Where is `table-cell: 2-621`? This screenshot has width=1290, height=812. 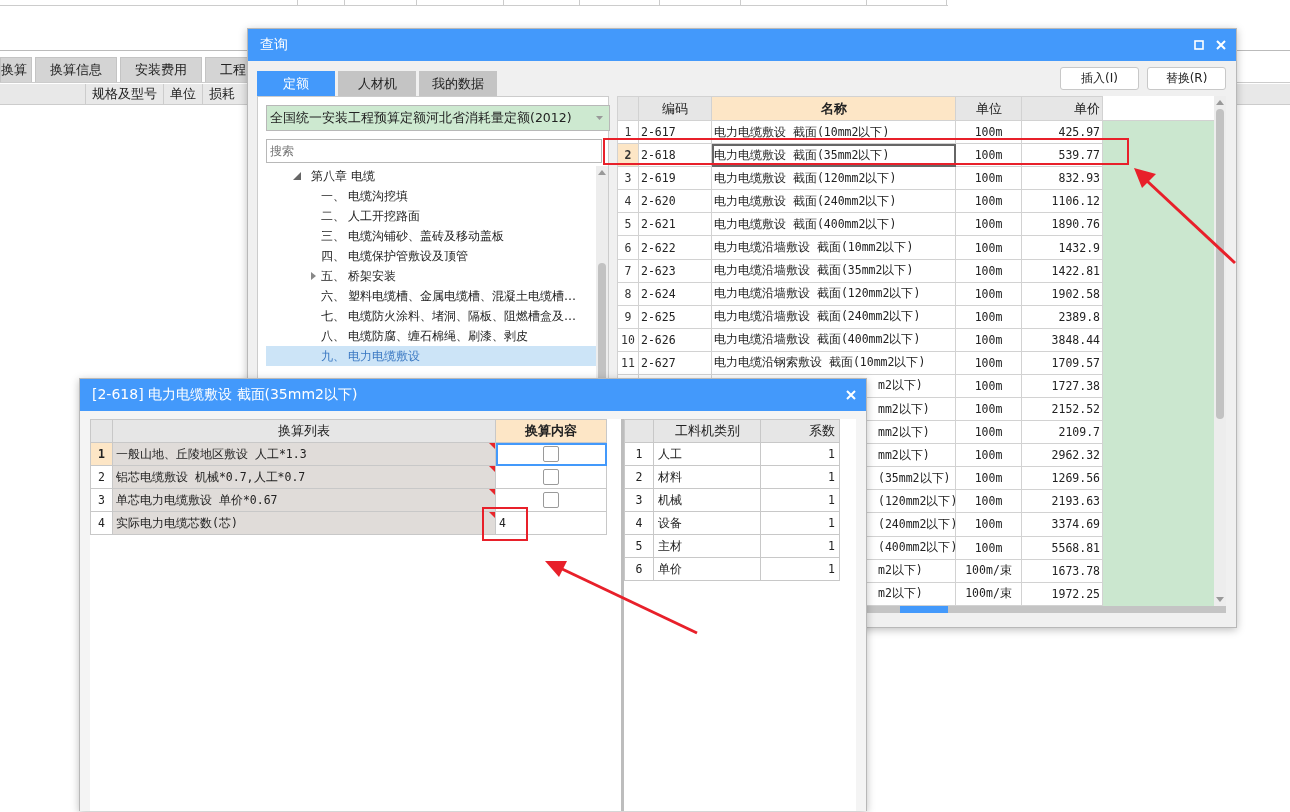
table-cell: 2-621 is located at coordinates (675, 224).